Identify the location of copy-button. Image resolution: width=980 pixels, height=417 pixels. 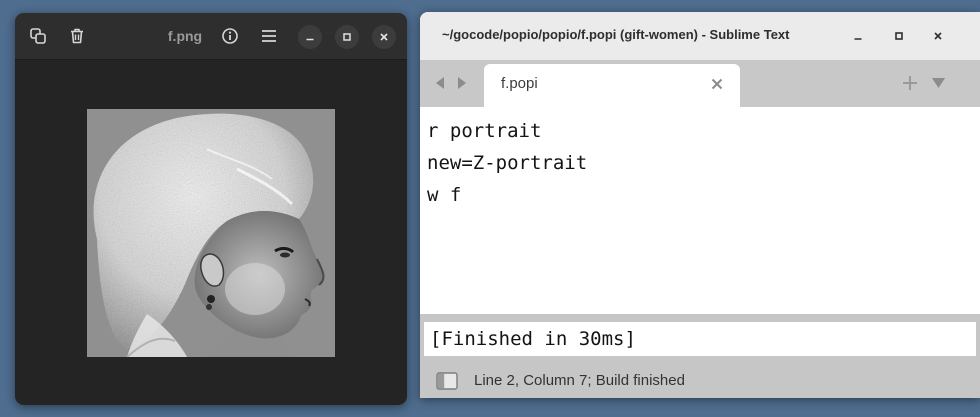
(38, 36).